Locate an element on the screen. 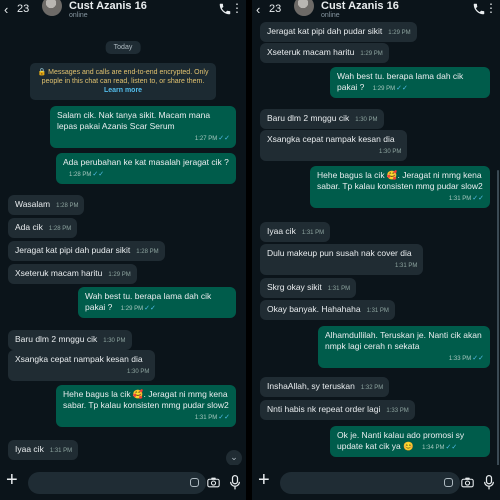  message-time: 1:32 PM is located at coordinates (372, 388).